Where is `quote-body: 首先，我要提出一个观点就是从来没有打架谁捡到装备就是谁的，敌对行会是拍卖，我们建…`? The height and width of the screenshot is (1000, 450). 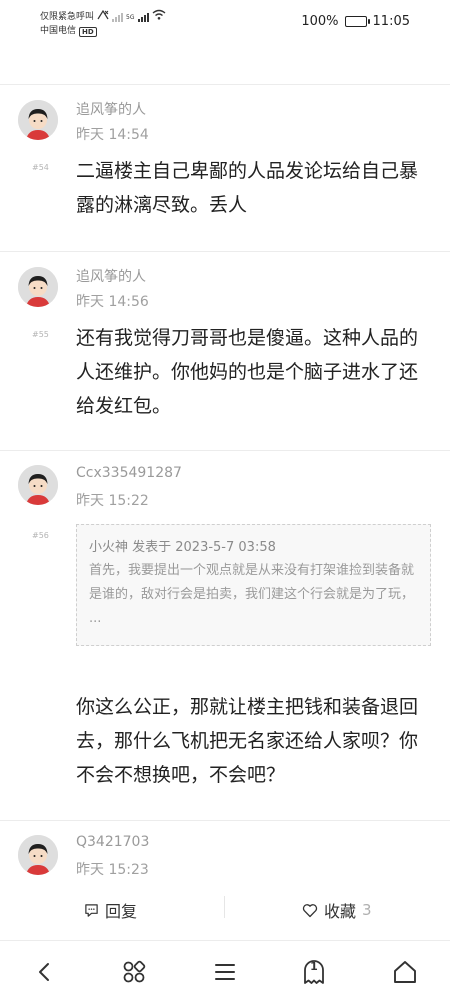 quote-body: 首先，我要提出一个观点就是从来没有打架谁捡到装备就是谁的，敌对行会是拍卖，我们建… is located at coordinates (252, 594).